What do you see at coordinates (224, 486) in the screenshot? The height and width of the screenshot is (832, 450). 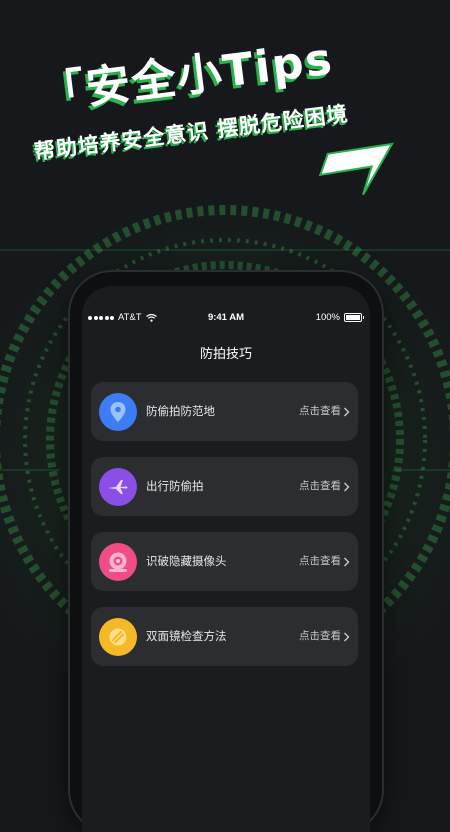 I see `tip-card-travel-anti-spy: 出行防偷拍 点击查看` at bounding box center [224, 486].